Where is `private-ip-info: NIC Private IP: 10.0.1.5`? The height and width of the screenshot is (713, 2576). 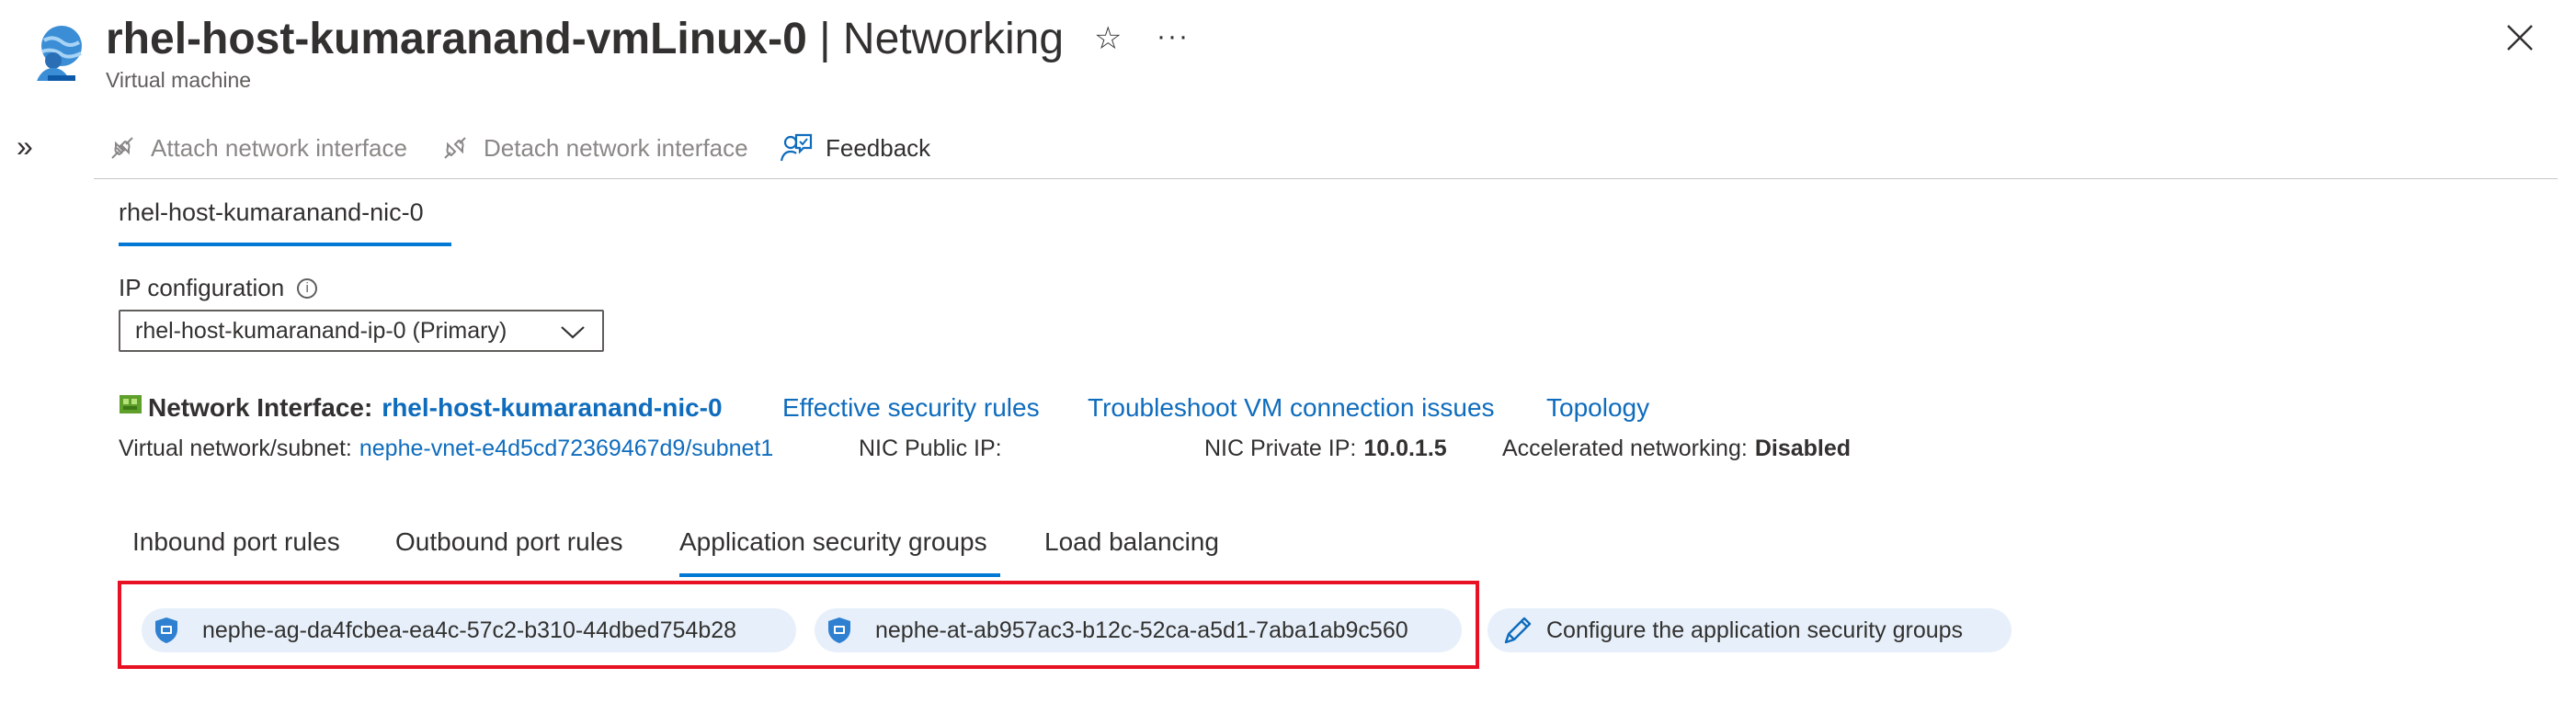 private-ip-info: NIC Private IP: 10.0.1.5 is located at coordinates (1325, 448).